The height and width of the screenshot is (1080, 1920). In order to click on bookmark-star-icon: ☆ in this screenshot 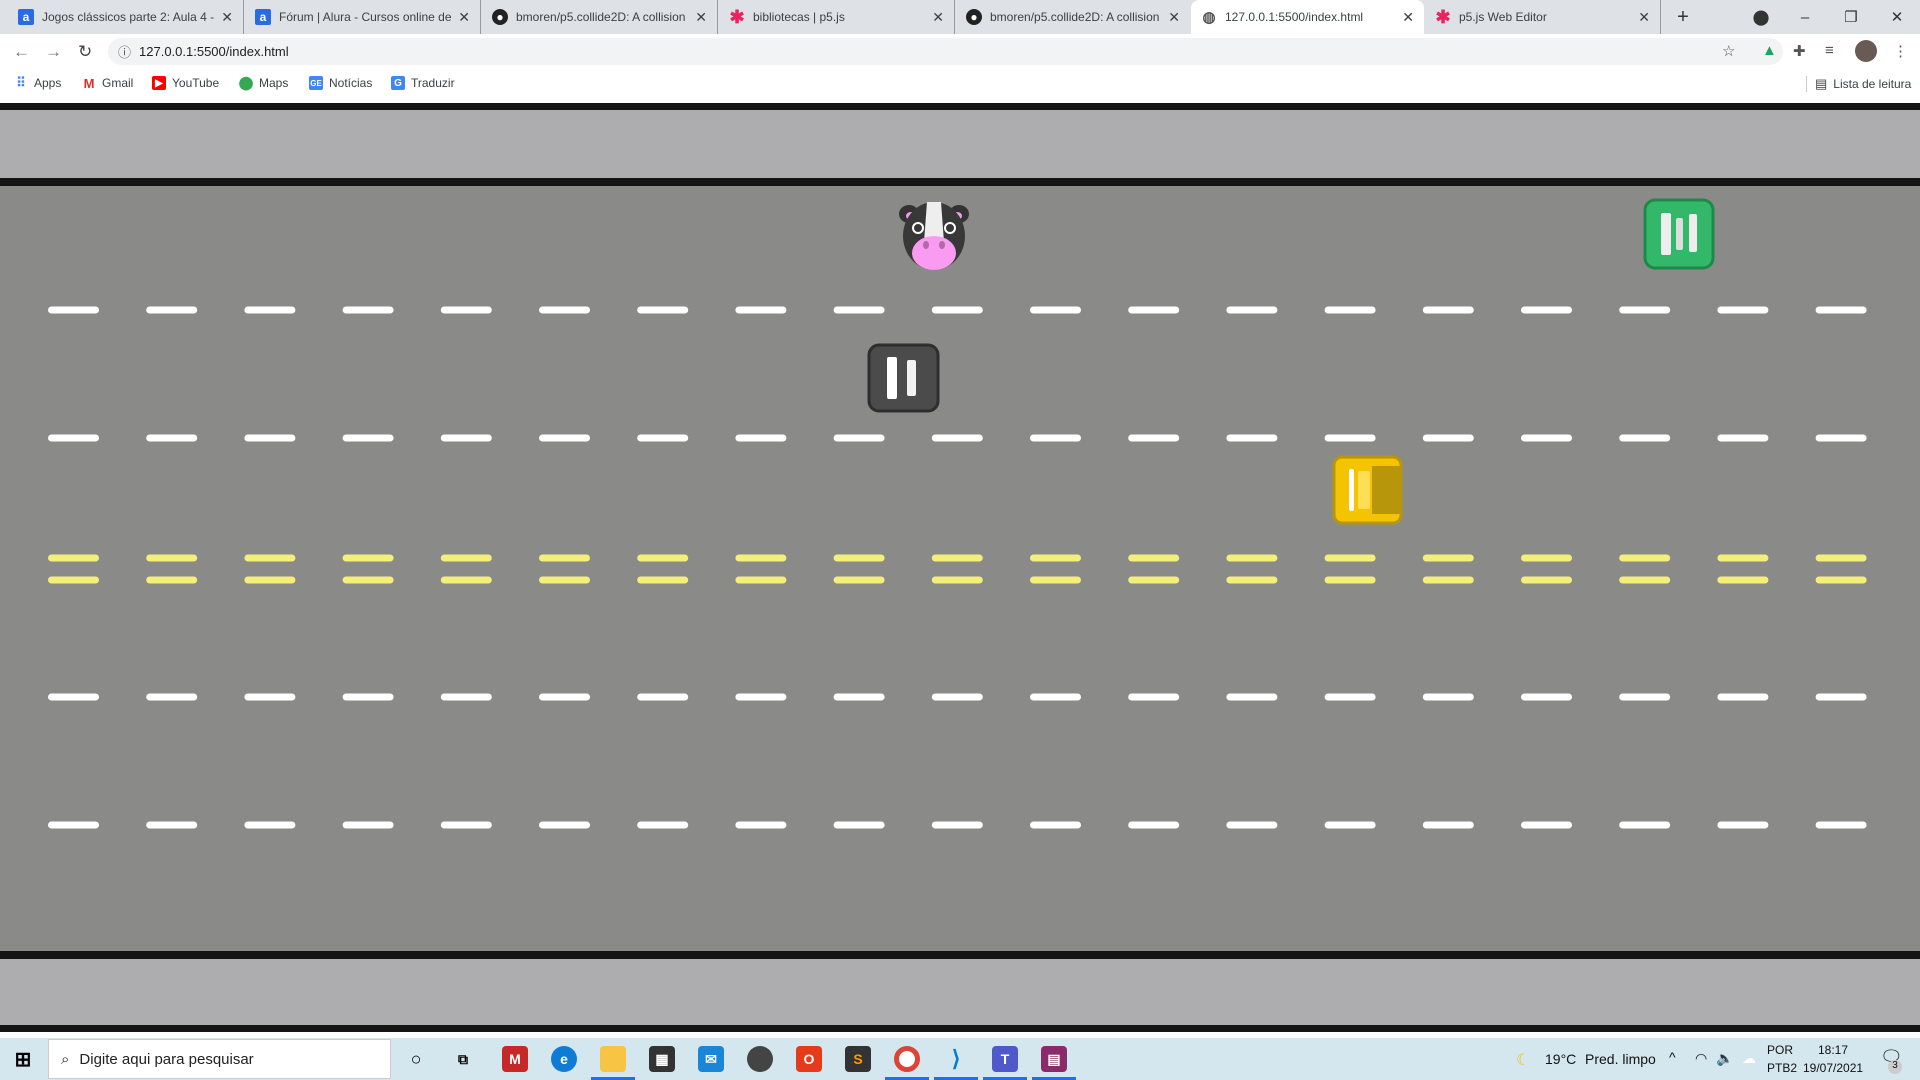, I will do `click(1728, 51)`.